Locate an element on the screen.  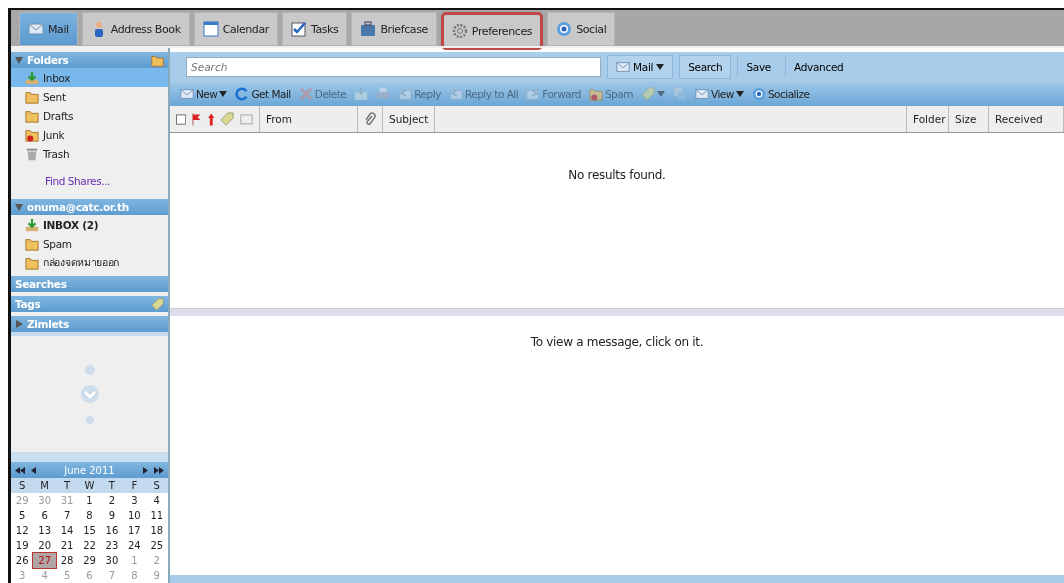
calendar-day: 21 is located at coordinates (67, 545).